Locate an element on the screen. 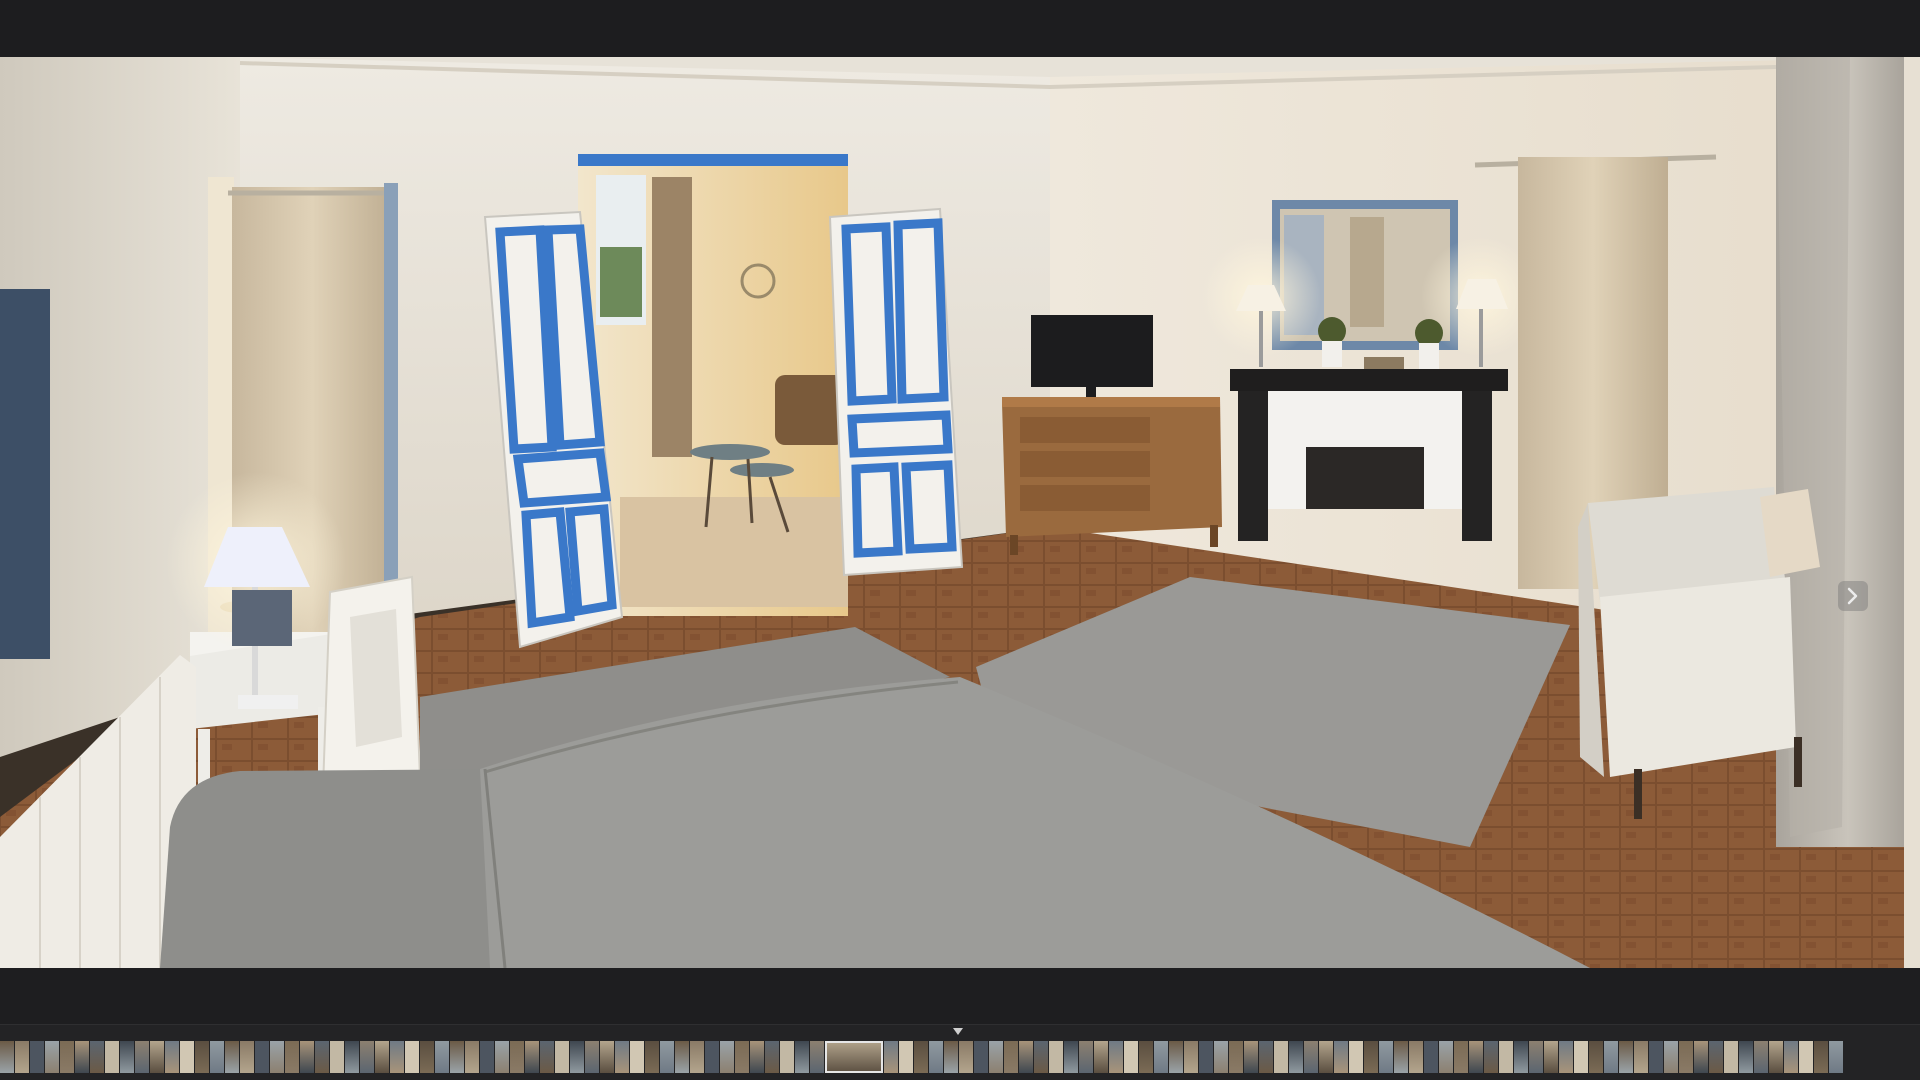  filmstrip is located at coordinates (960, 1052).